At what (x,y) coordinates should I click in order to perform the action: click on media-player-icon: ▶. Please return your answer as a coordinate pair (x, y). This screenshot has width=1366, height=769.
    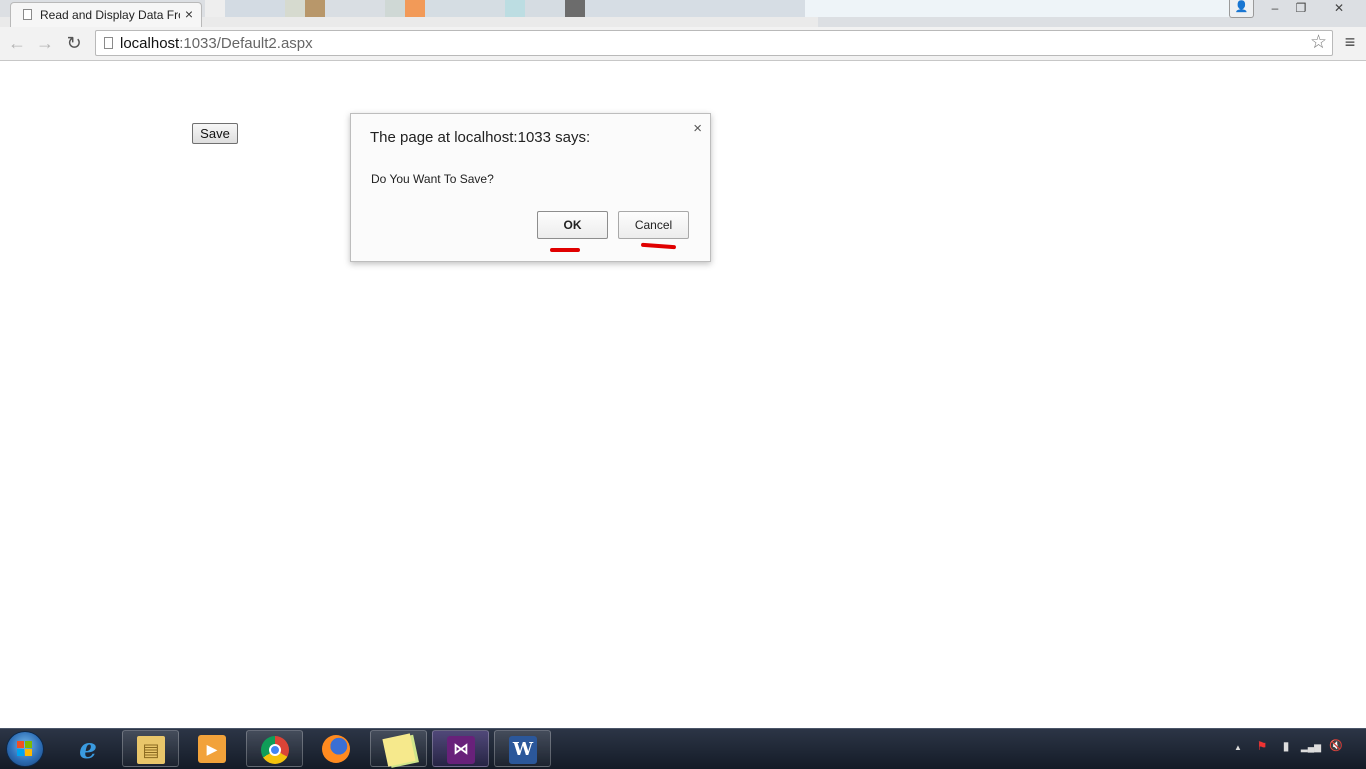
    Looking at the image, I should click on (212, 749).